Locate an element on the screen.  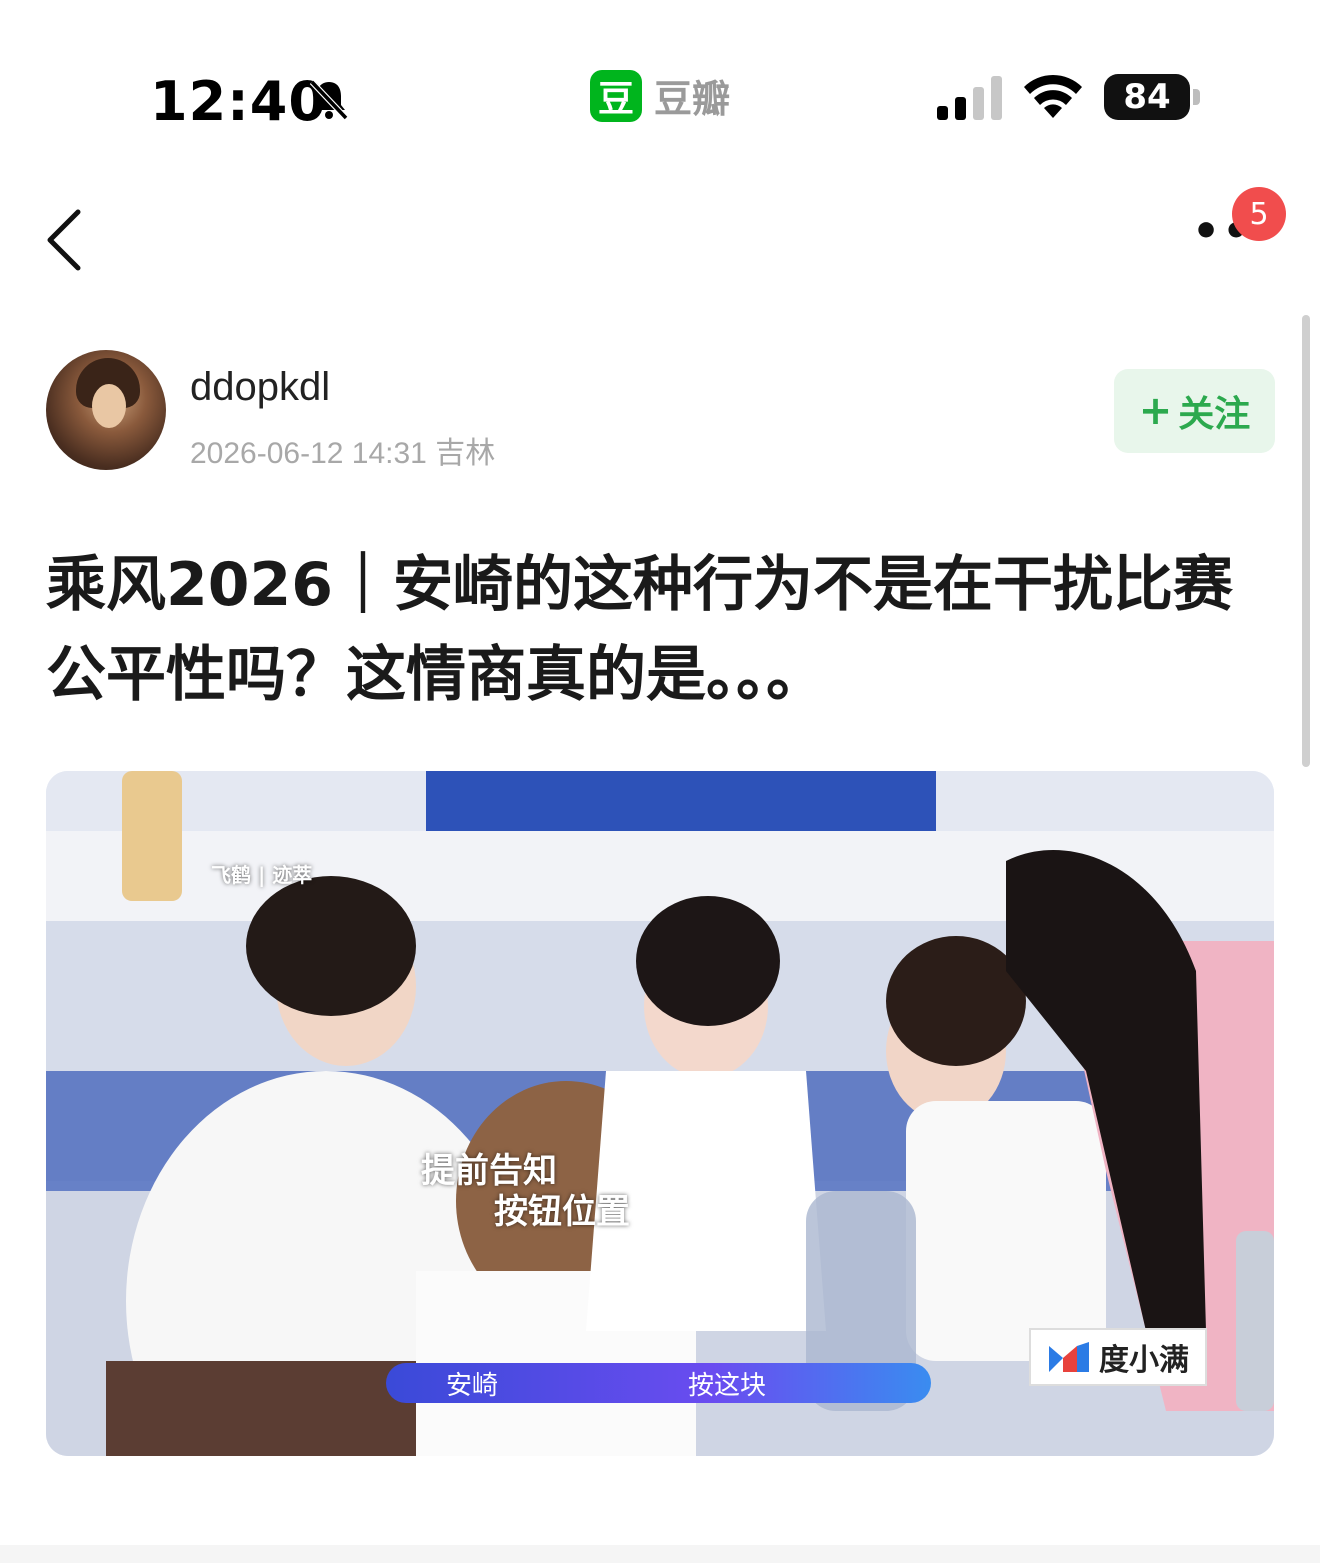
duxiaoman-logo-icon is located at coordinates (1069, 1357).